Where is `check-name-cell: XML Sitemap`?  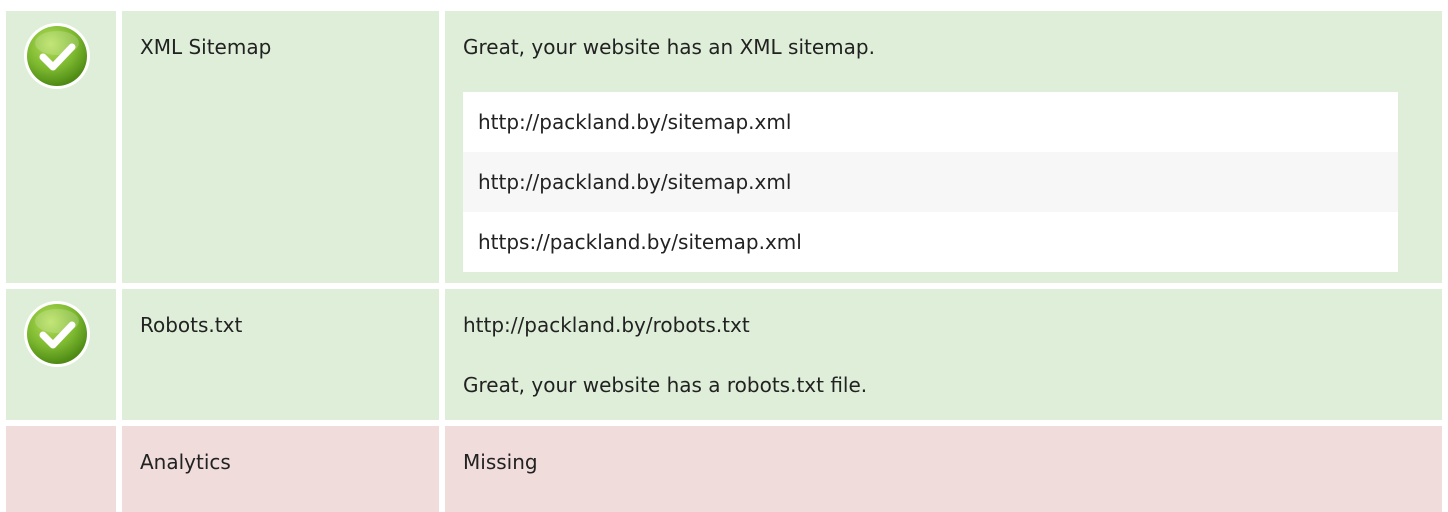 check-name-cell: XML Sitemap is located at coordinates (280, 147).